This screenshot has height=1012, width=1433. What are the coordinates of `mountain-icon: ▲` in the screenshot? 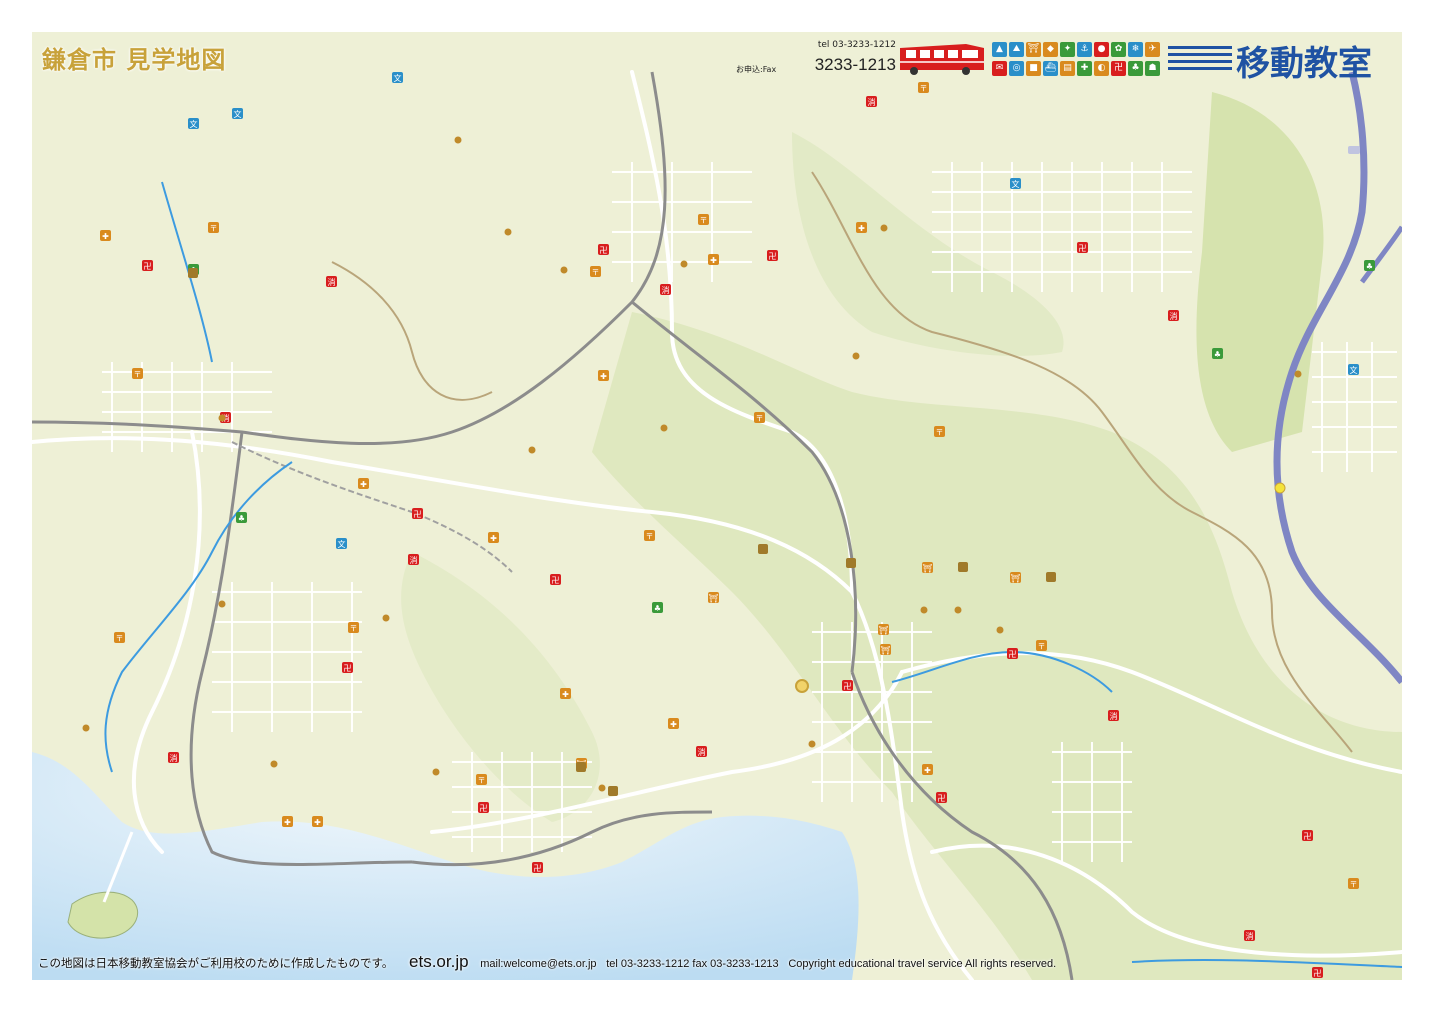 It's located at (999, 49).